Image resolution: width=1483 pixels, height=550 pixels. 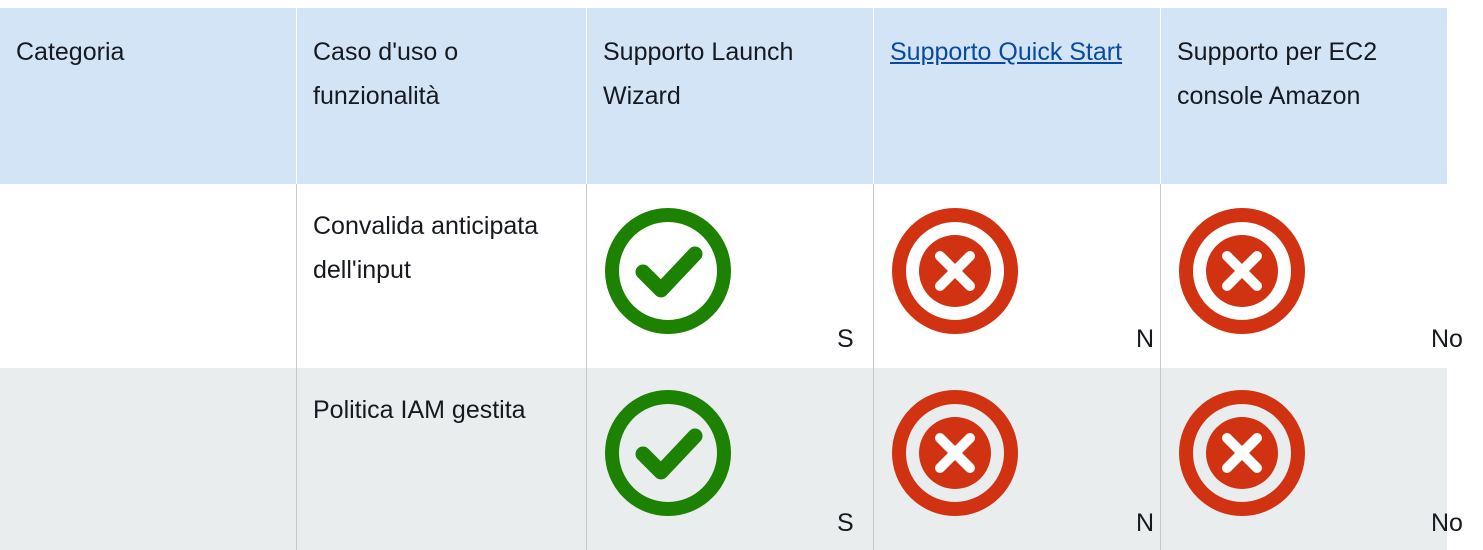 What do you see at coordinates (1006, 52) in the screenshot?
I see `quick-start-link: Supporto Quick Start` at bounding box center [1006, 52].